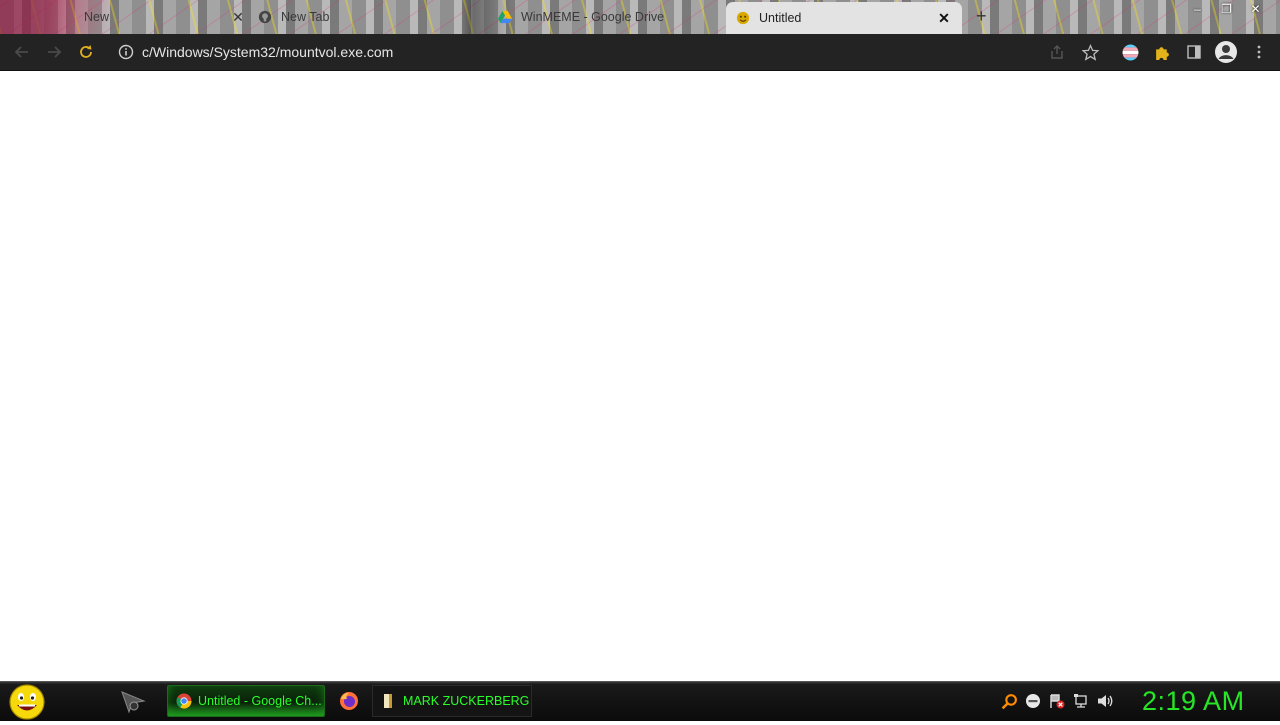 The height and width of the screenshot is (725, 1280). I want to click on kebab-menu-icon, so click(1259, 52).